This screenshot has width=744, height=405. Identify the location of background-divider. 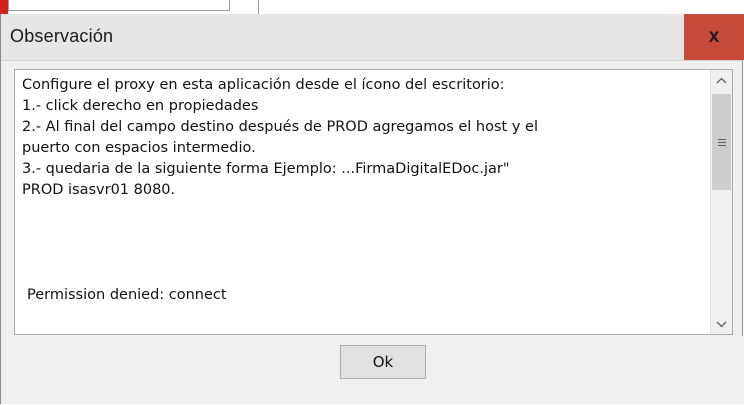
(258, 7).